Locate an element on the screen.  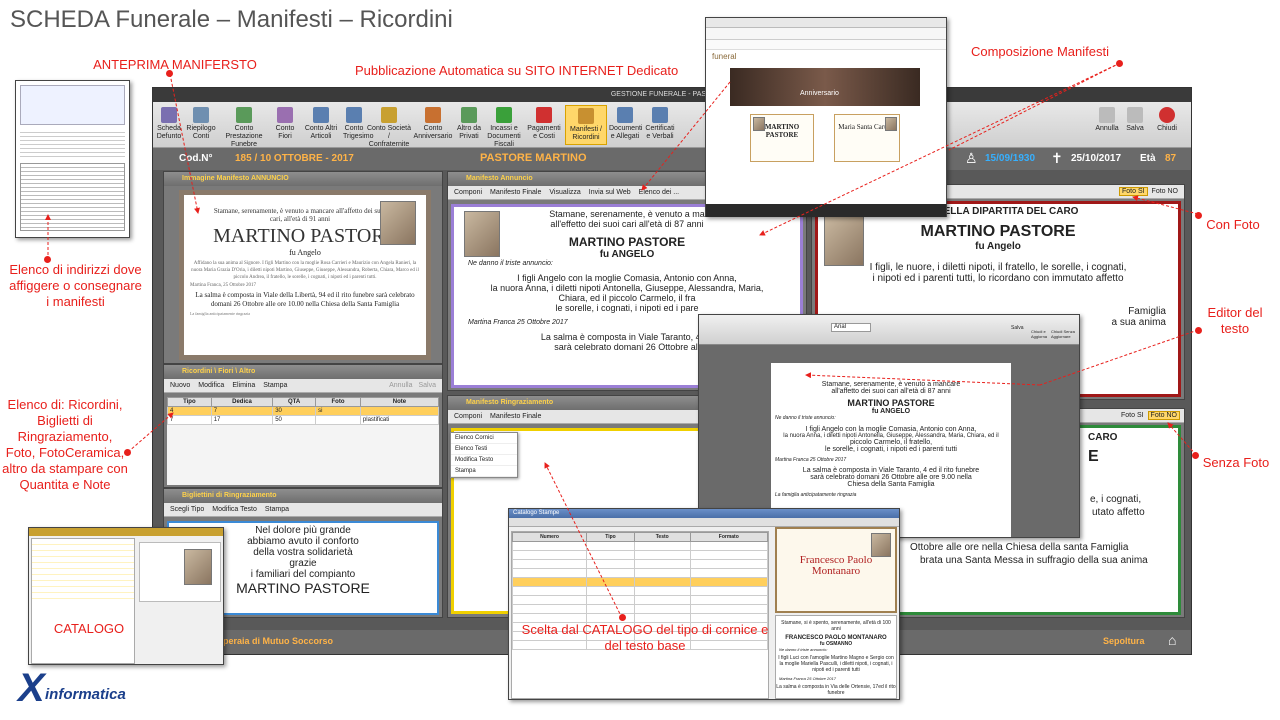
ricordini-col-4: Note is located at coordinates (399, 402).